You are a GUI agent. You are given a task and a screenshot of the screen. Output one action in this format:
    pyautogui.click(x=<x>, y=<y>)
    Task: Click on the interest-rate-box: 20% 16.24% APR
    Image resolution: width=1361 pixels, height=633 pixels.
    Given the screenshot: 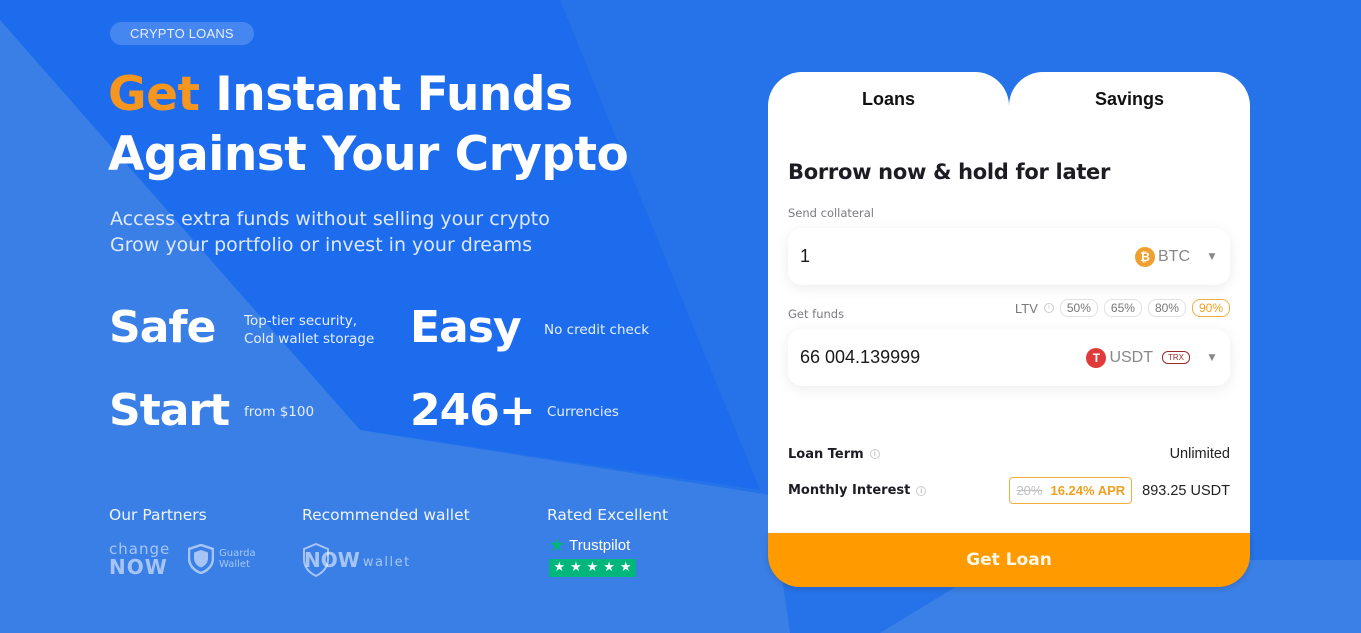 What is the action you would take?
    pyautogui.click(x=1071, y=490)
    